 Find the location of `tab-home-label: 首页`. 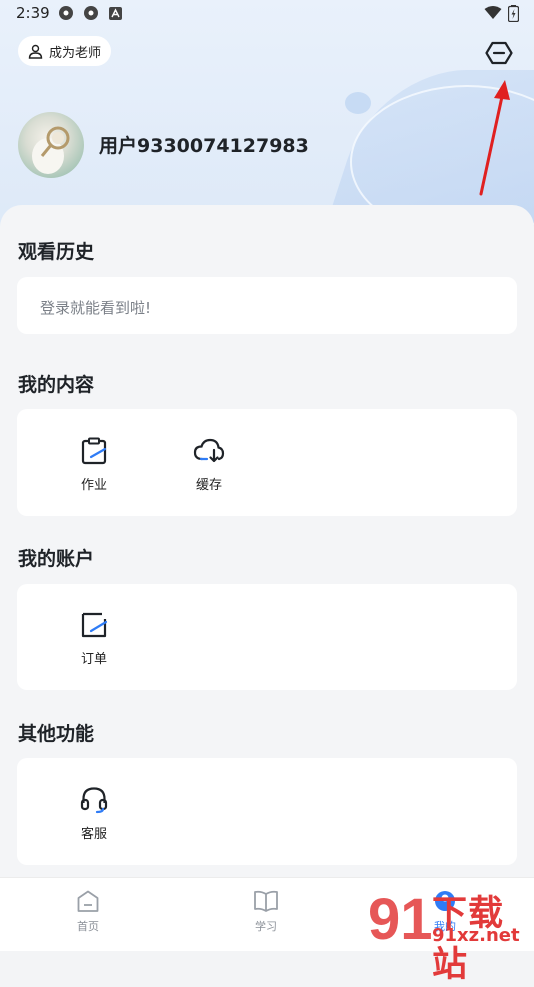

tab-home-label: 首页 is located at coordinates (88, 926).